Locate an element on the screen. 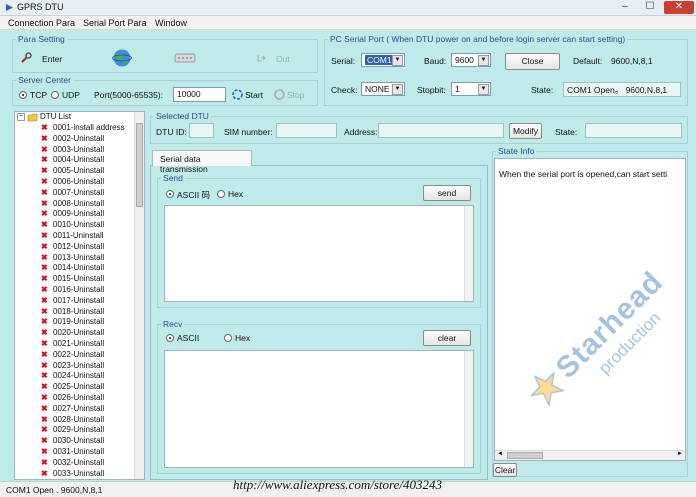 The width and height of the screenshot is (696, 497). dtu-list-item-label: 0015-Uninstall is located at coordinates (79, 279).